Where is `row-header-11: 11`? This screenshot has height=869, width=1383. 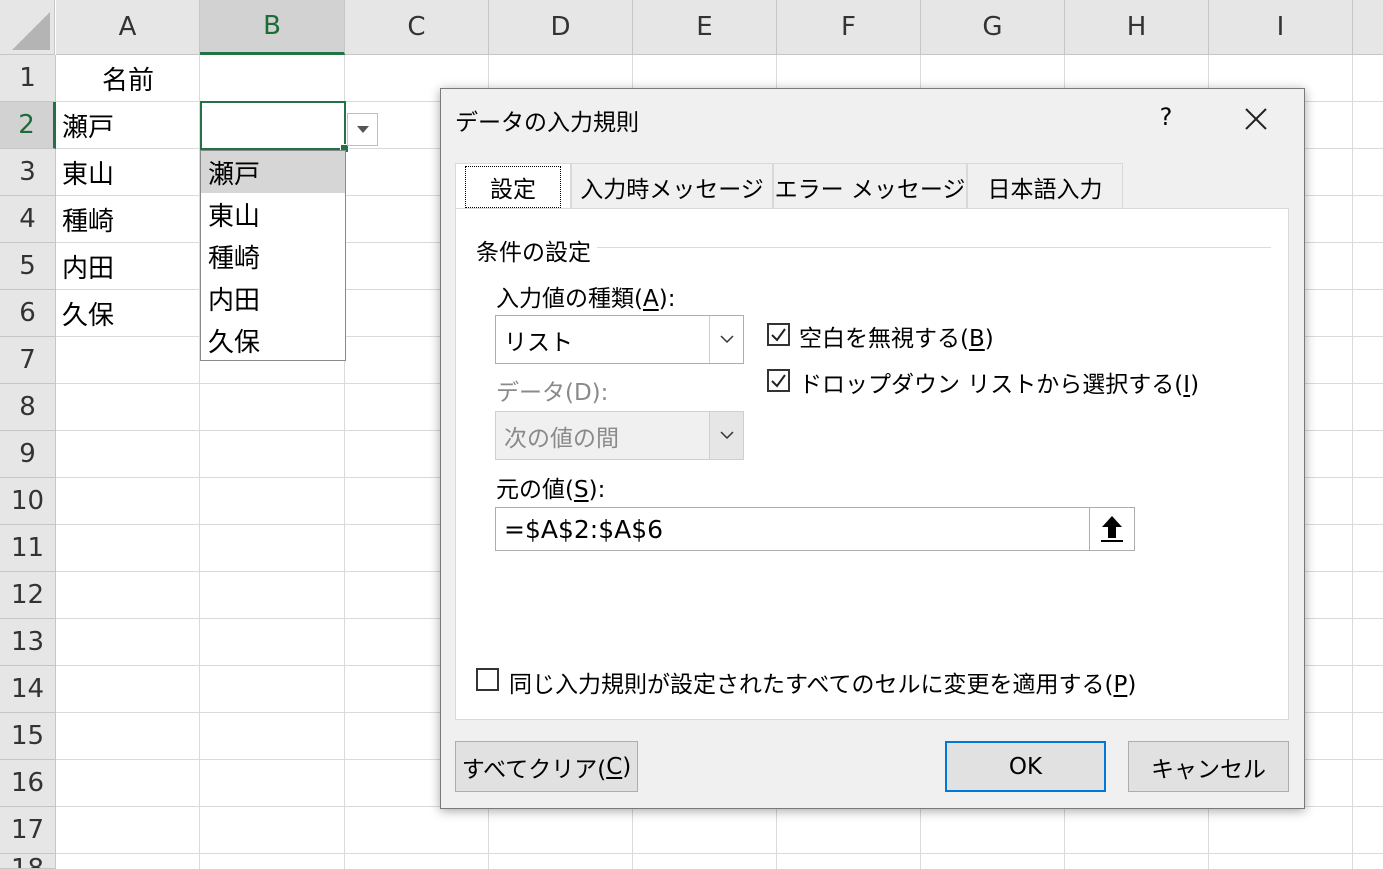 row-header-11: 11 is located at coordinates (28, 548).